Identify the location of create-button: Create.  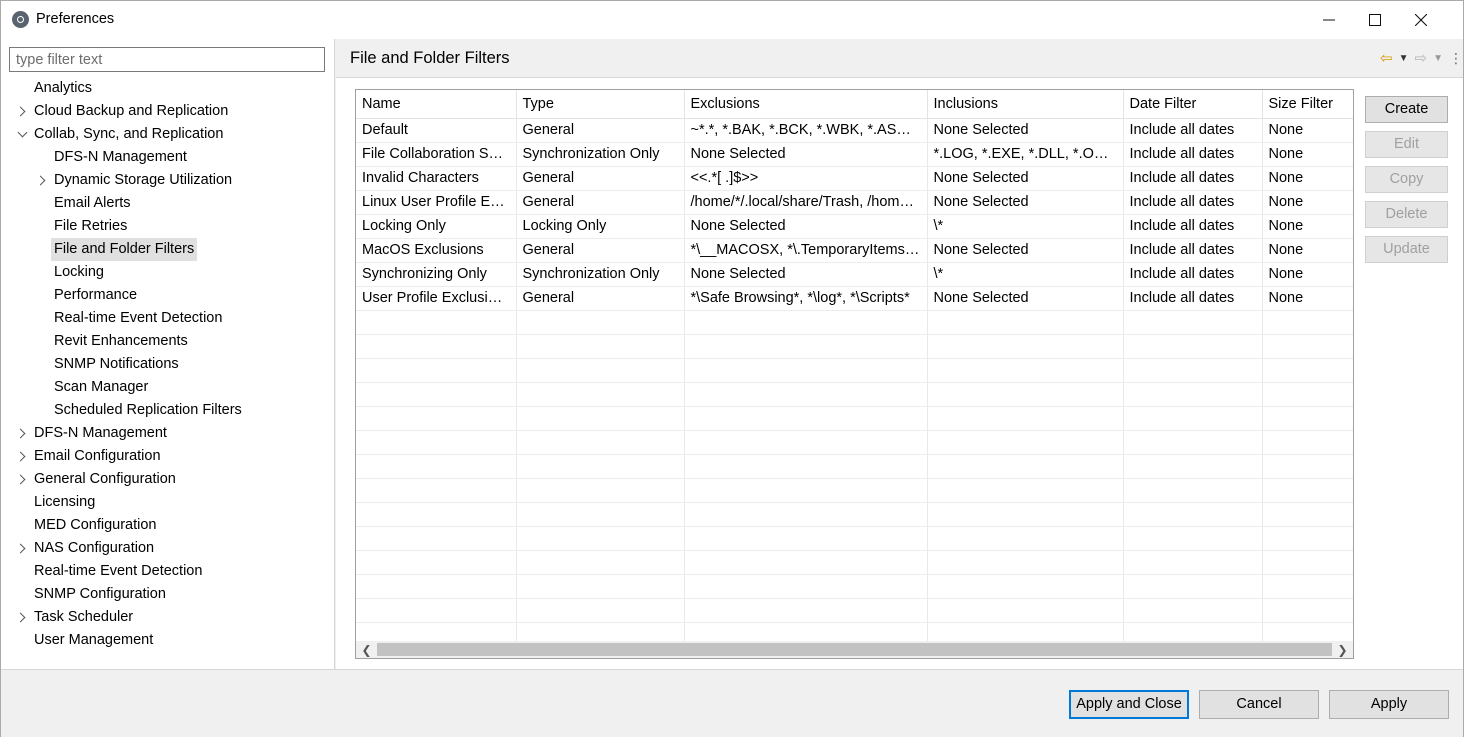
(1406, 109).